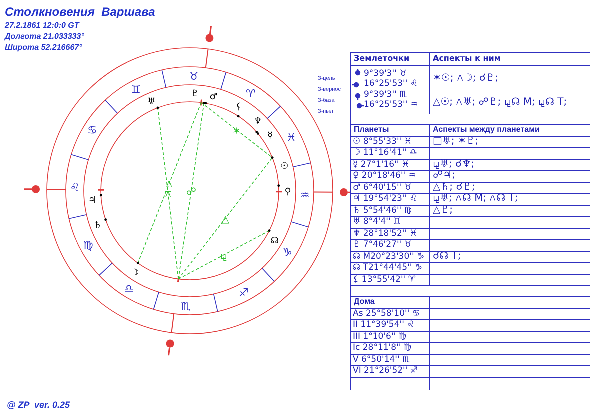 This screenshot has height=416, width=594. What do you see at coordinates (191, 192) in the screenshot?
I see `aspect-symbol: ☍` at bounding box center [191, 192].